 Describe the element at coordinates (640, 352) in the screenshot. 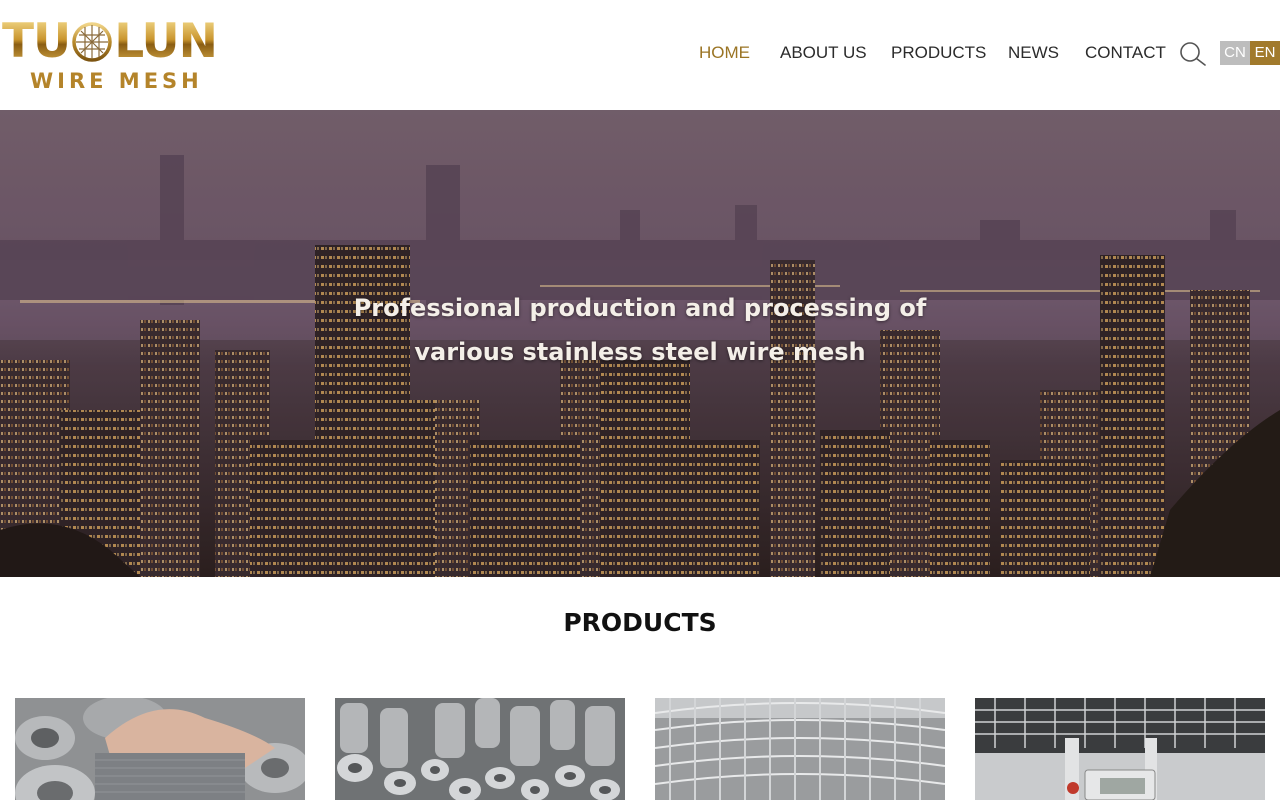

I see `hero-headline-line2: various stainless steel wire mesh` at that location.